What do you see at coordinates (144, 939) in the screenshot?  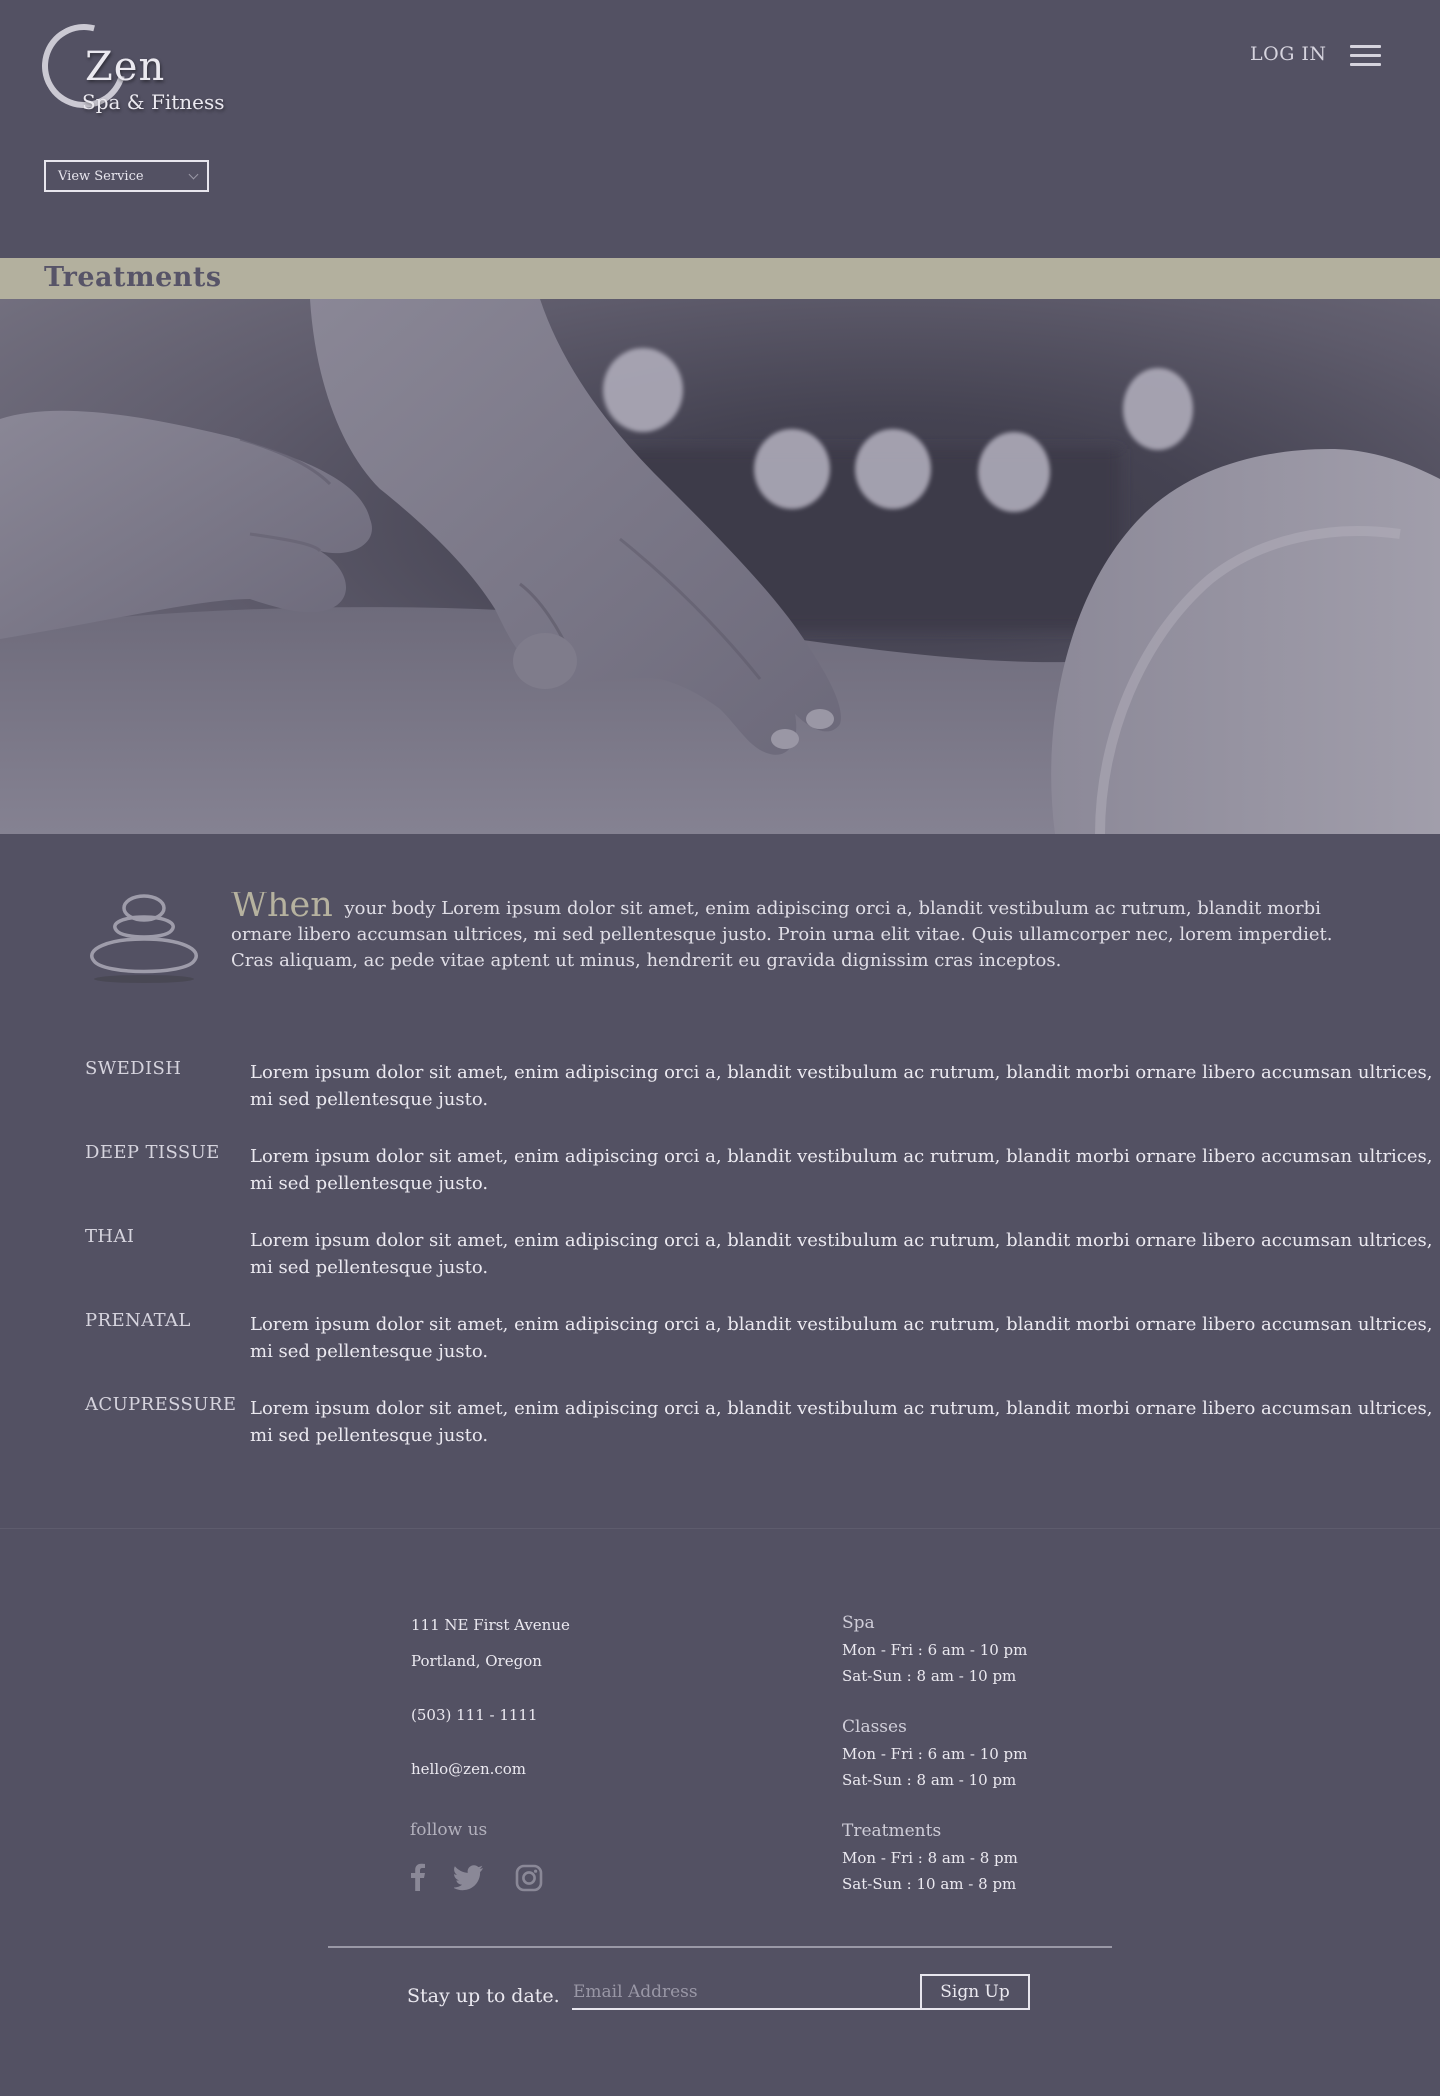 I see `stones-icon` at bounding box center [144, 939].